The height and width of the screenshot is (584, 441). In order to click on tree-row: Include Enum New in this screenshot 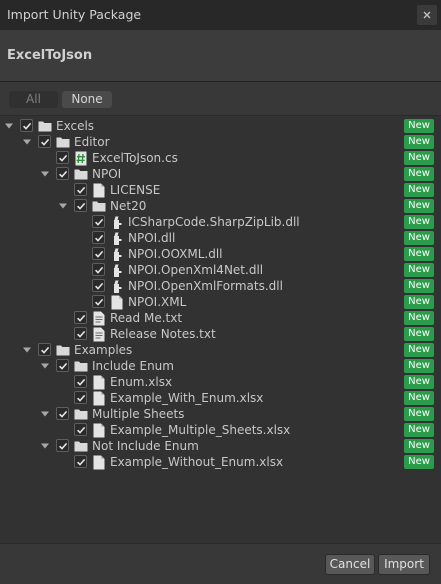, I will do `click(220, 366)`.